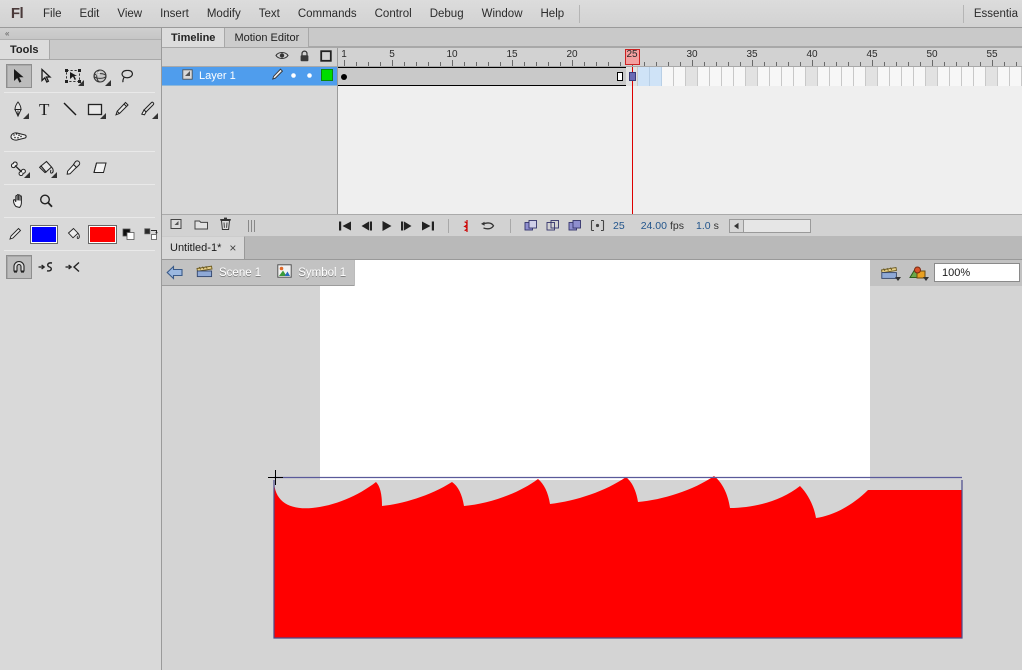 The width and height of the screenshot is (1022, 670). What do you see at coordinates (977, 272) in the screenshot?
I see `zoom-level-field: 100%` at bounding box center [977, 272].